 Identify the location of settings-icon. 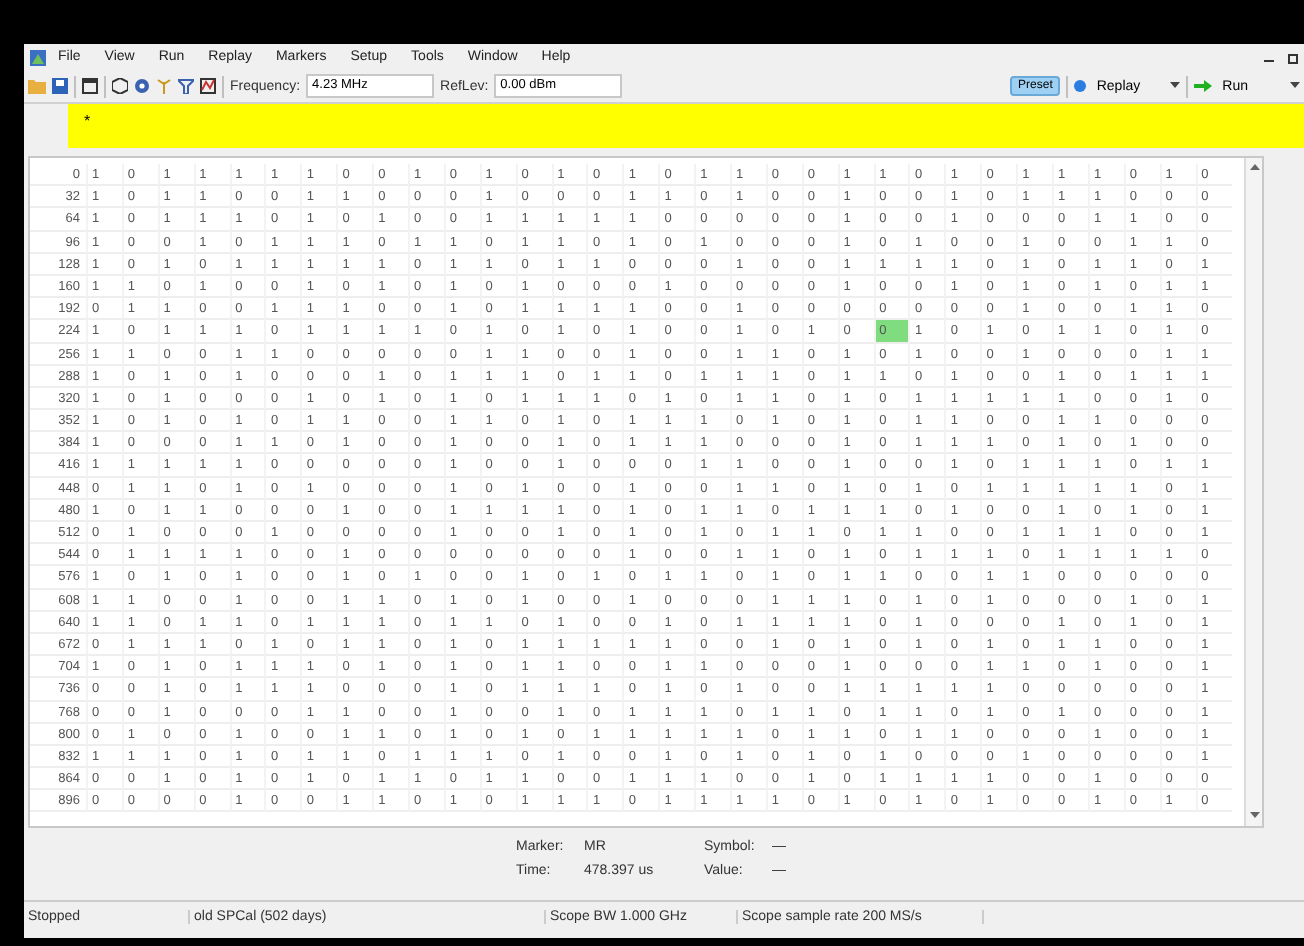
(142, 86).